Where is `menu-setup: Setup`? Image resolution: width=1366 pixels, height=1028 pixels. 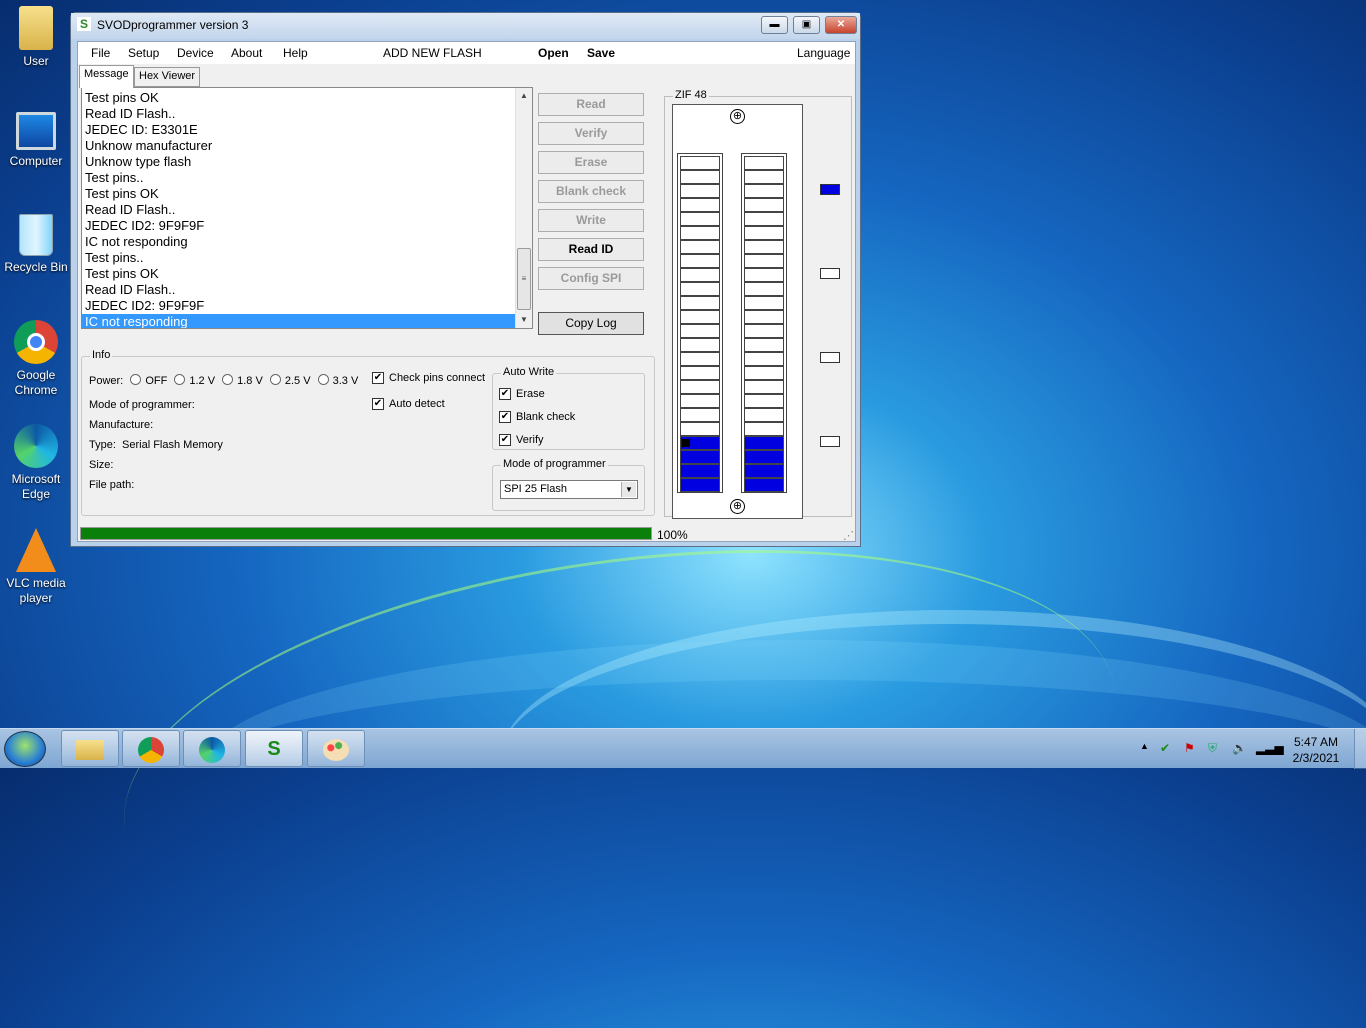
menu-setup: Setup is located at coordinates (143, 53).